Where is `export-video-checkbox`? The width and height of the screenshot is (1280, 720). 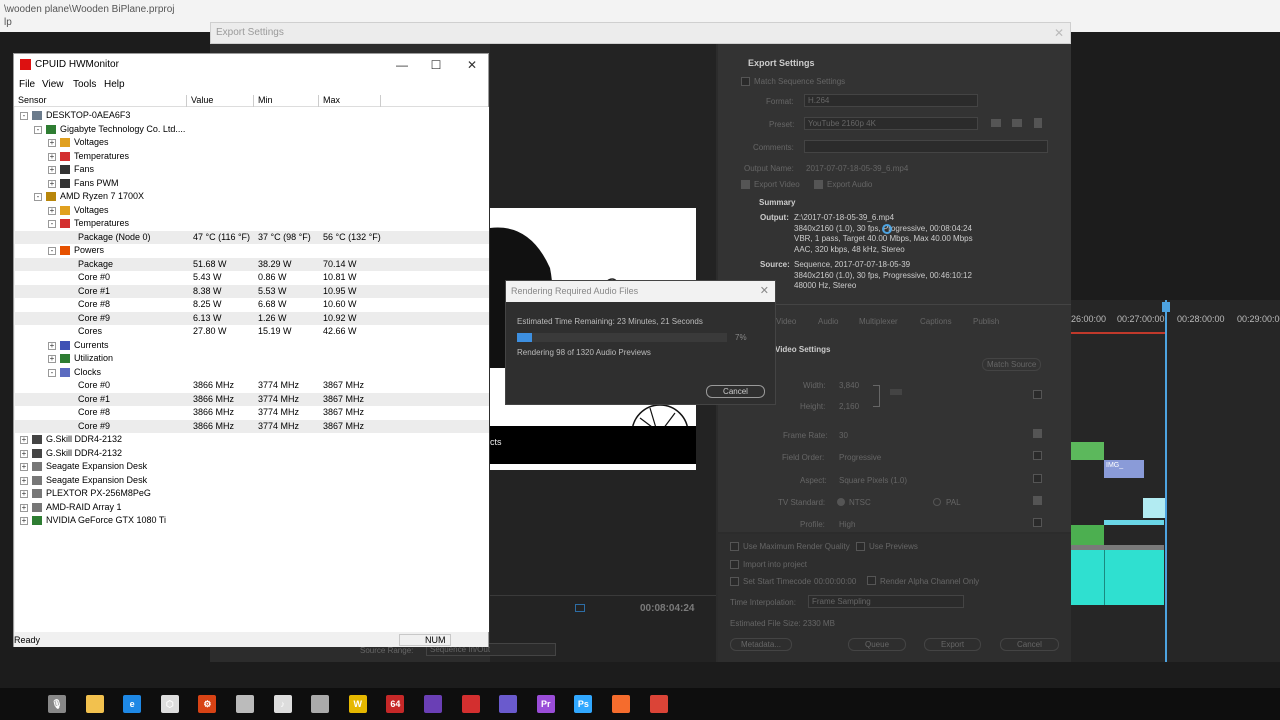 export-video-checkbox is located at coordinates (745, 184).